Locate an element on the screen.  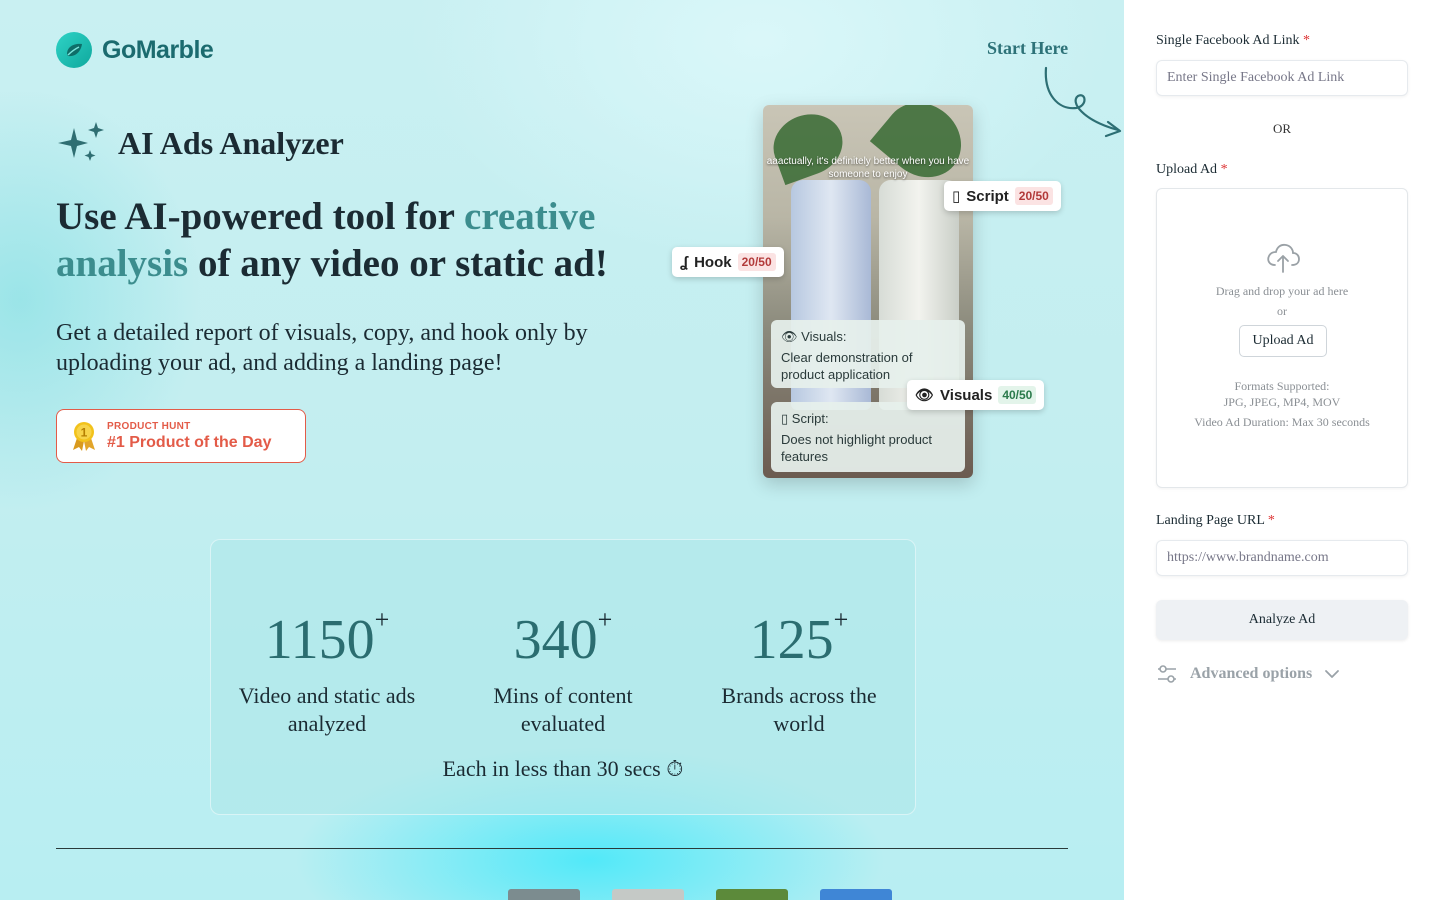
logo-leaf-icon is located at coordinates (74, 50).